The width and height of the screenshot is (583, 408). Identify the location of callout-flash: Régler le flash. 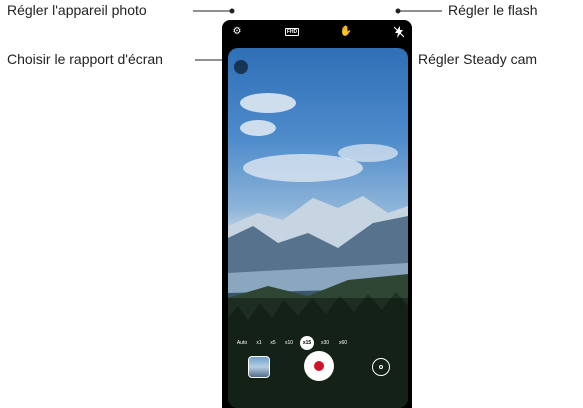
(493, 10).